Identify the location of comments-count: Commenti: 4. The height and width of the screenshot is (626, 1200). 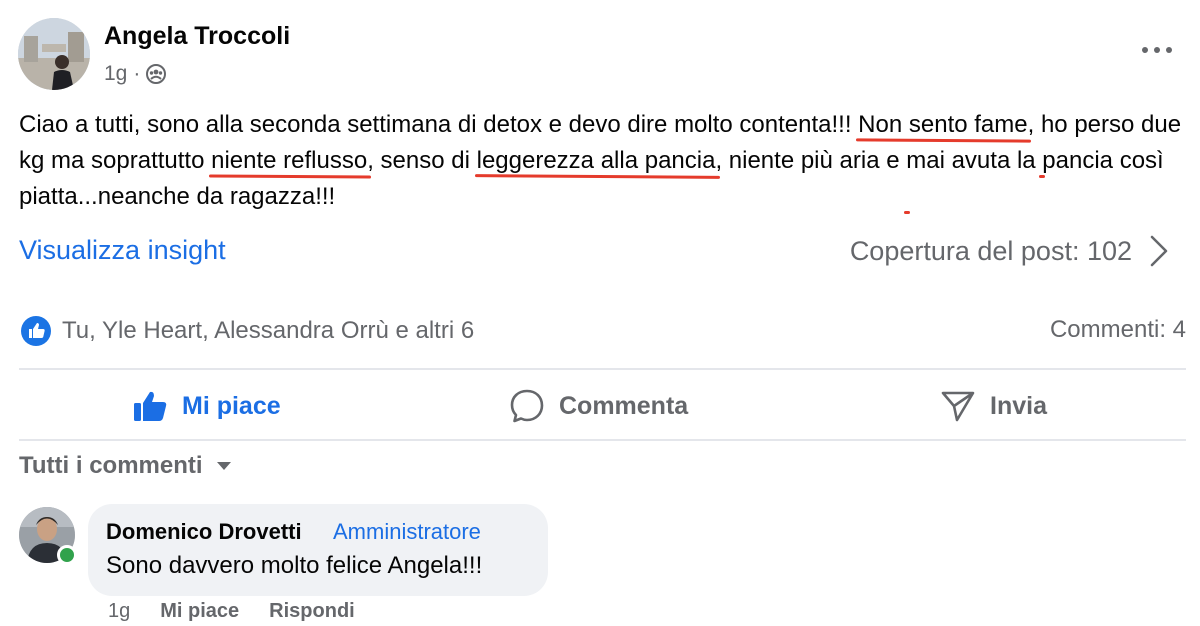
(1118, 330).